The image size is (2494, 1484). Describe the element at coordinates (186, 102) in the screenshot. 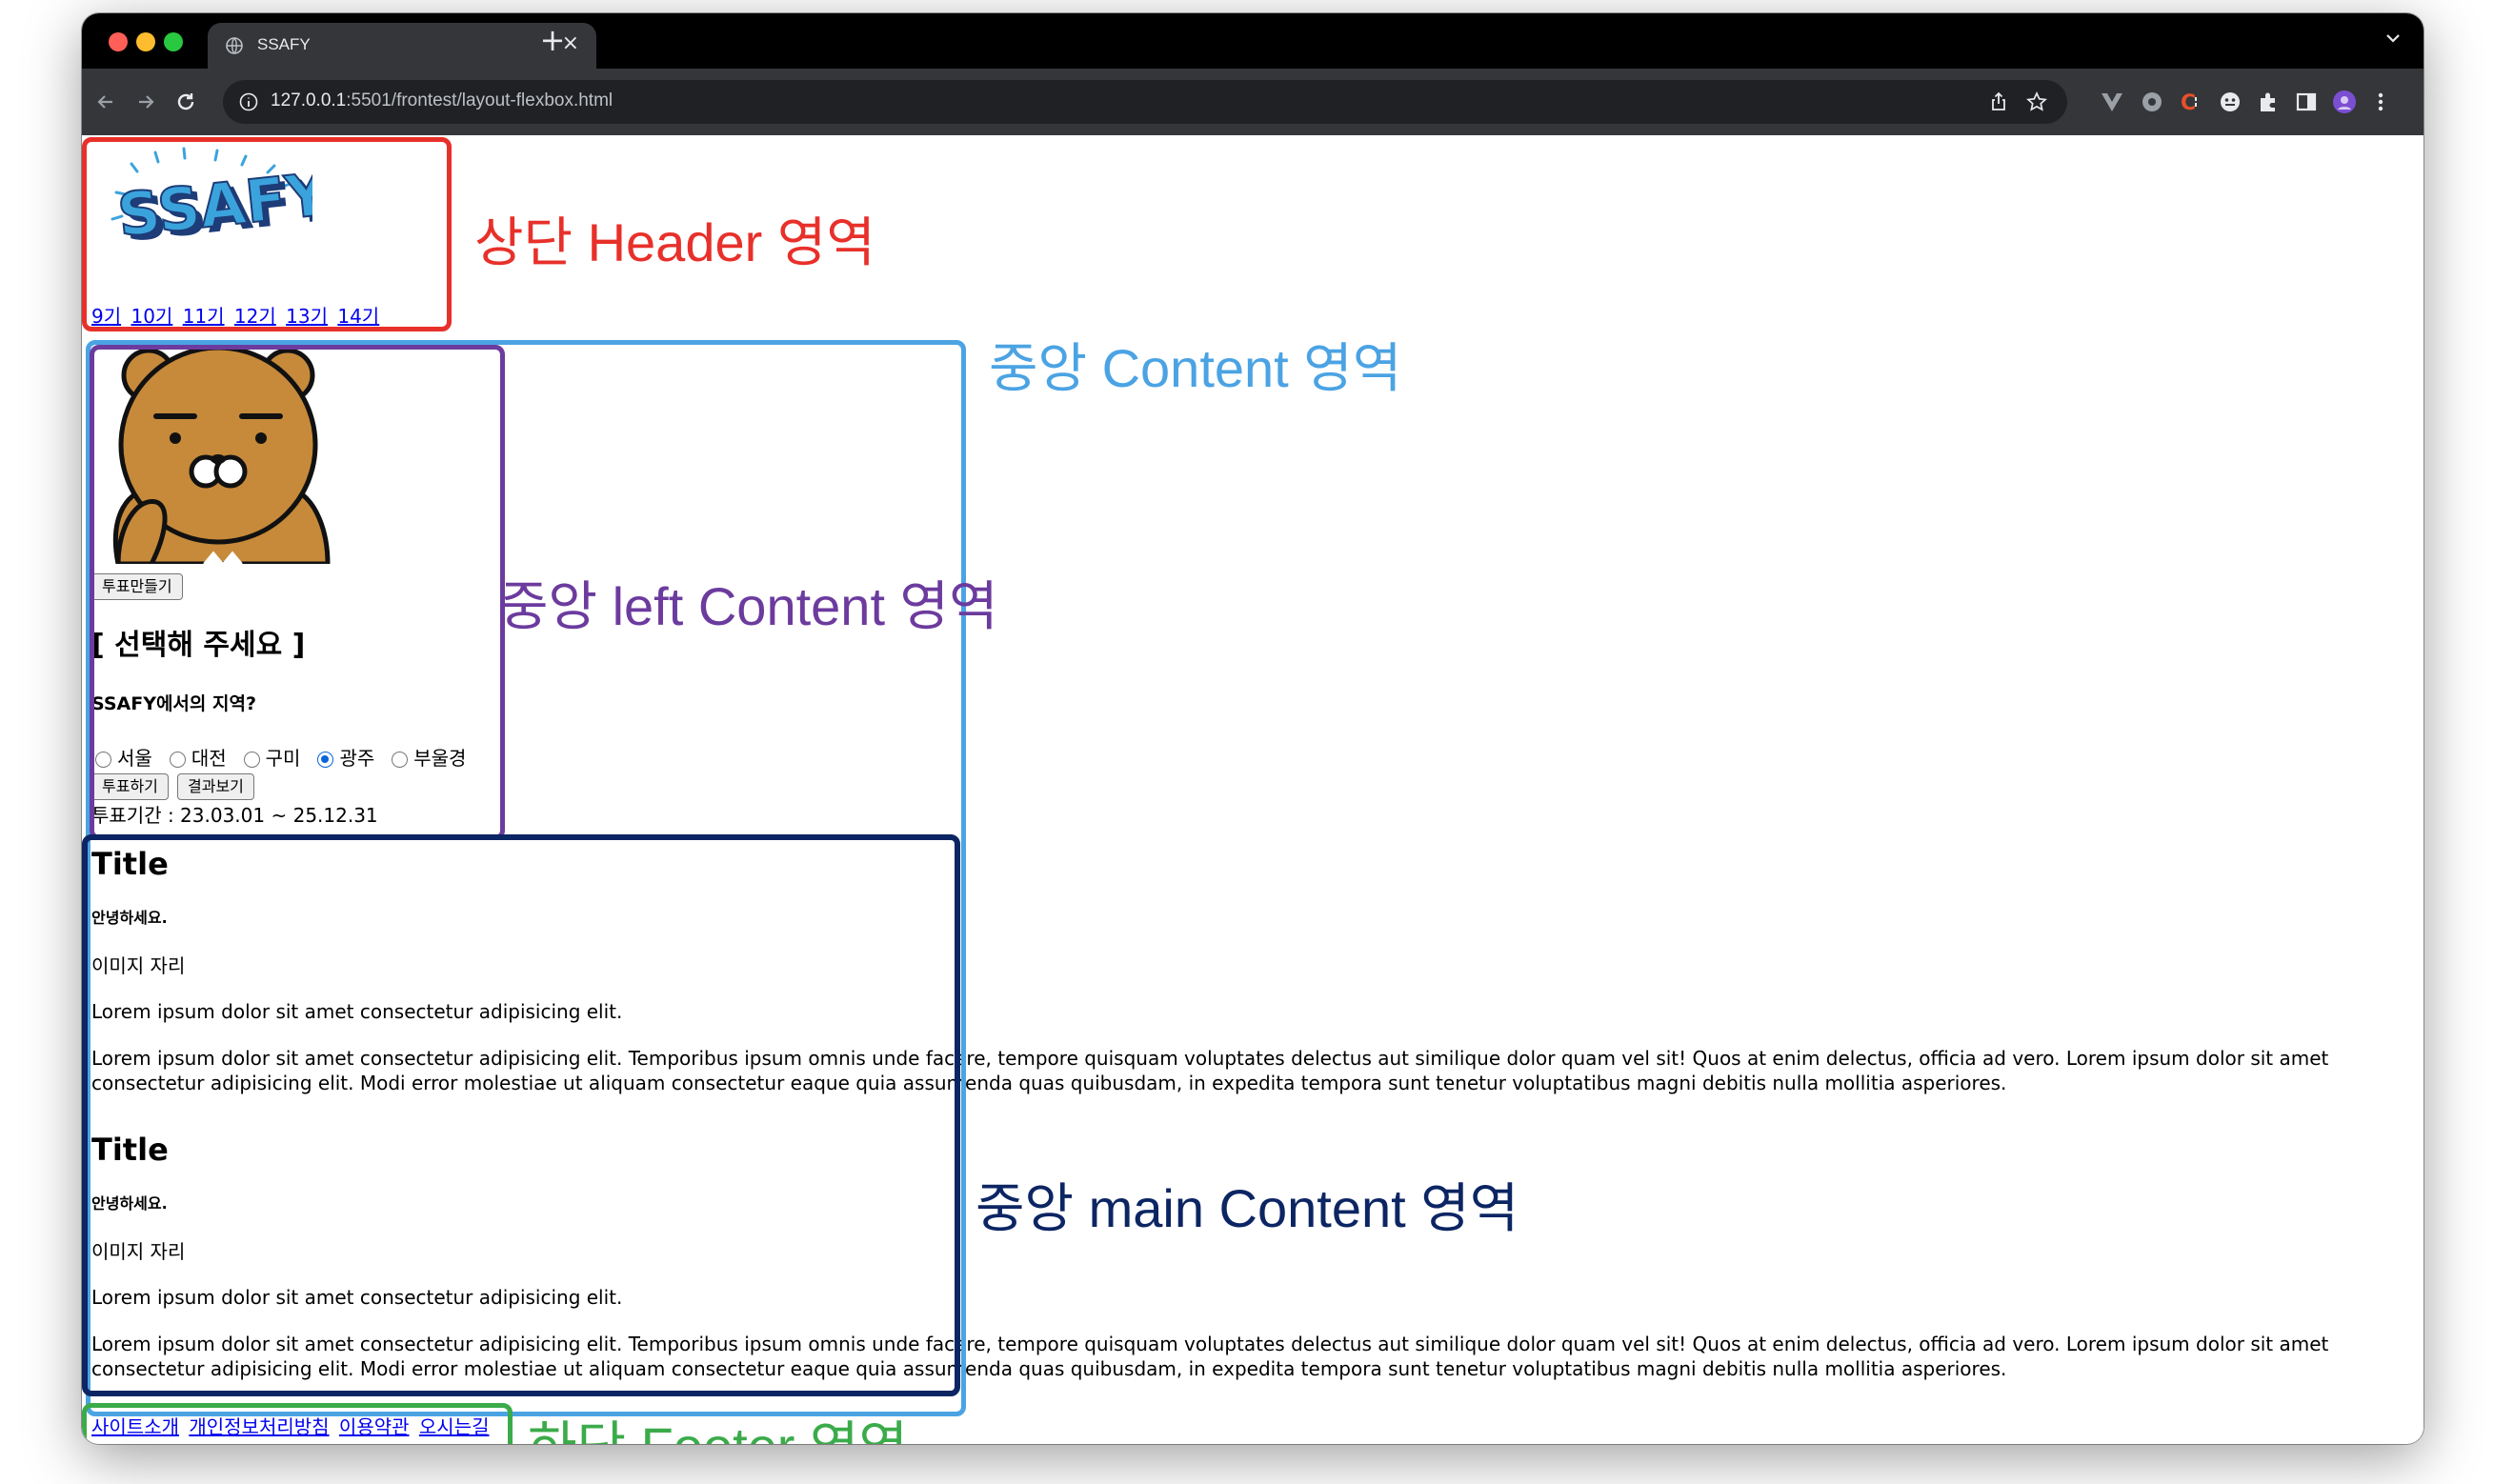

I see `reload-icon` at that location.